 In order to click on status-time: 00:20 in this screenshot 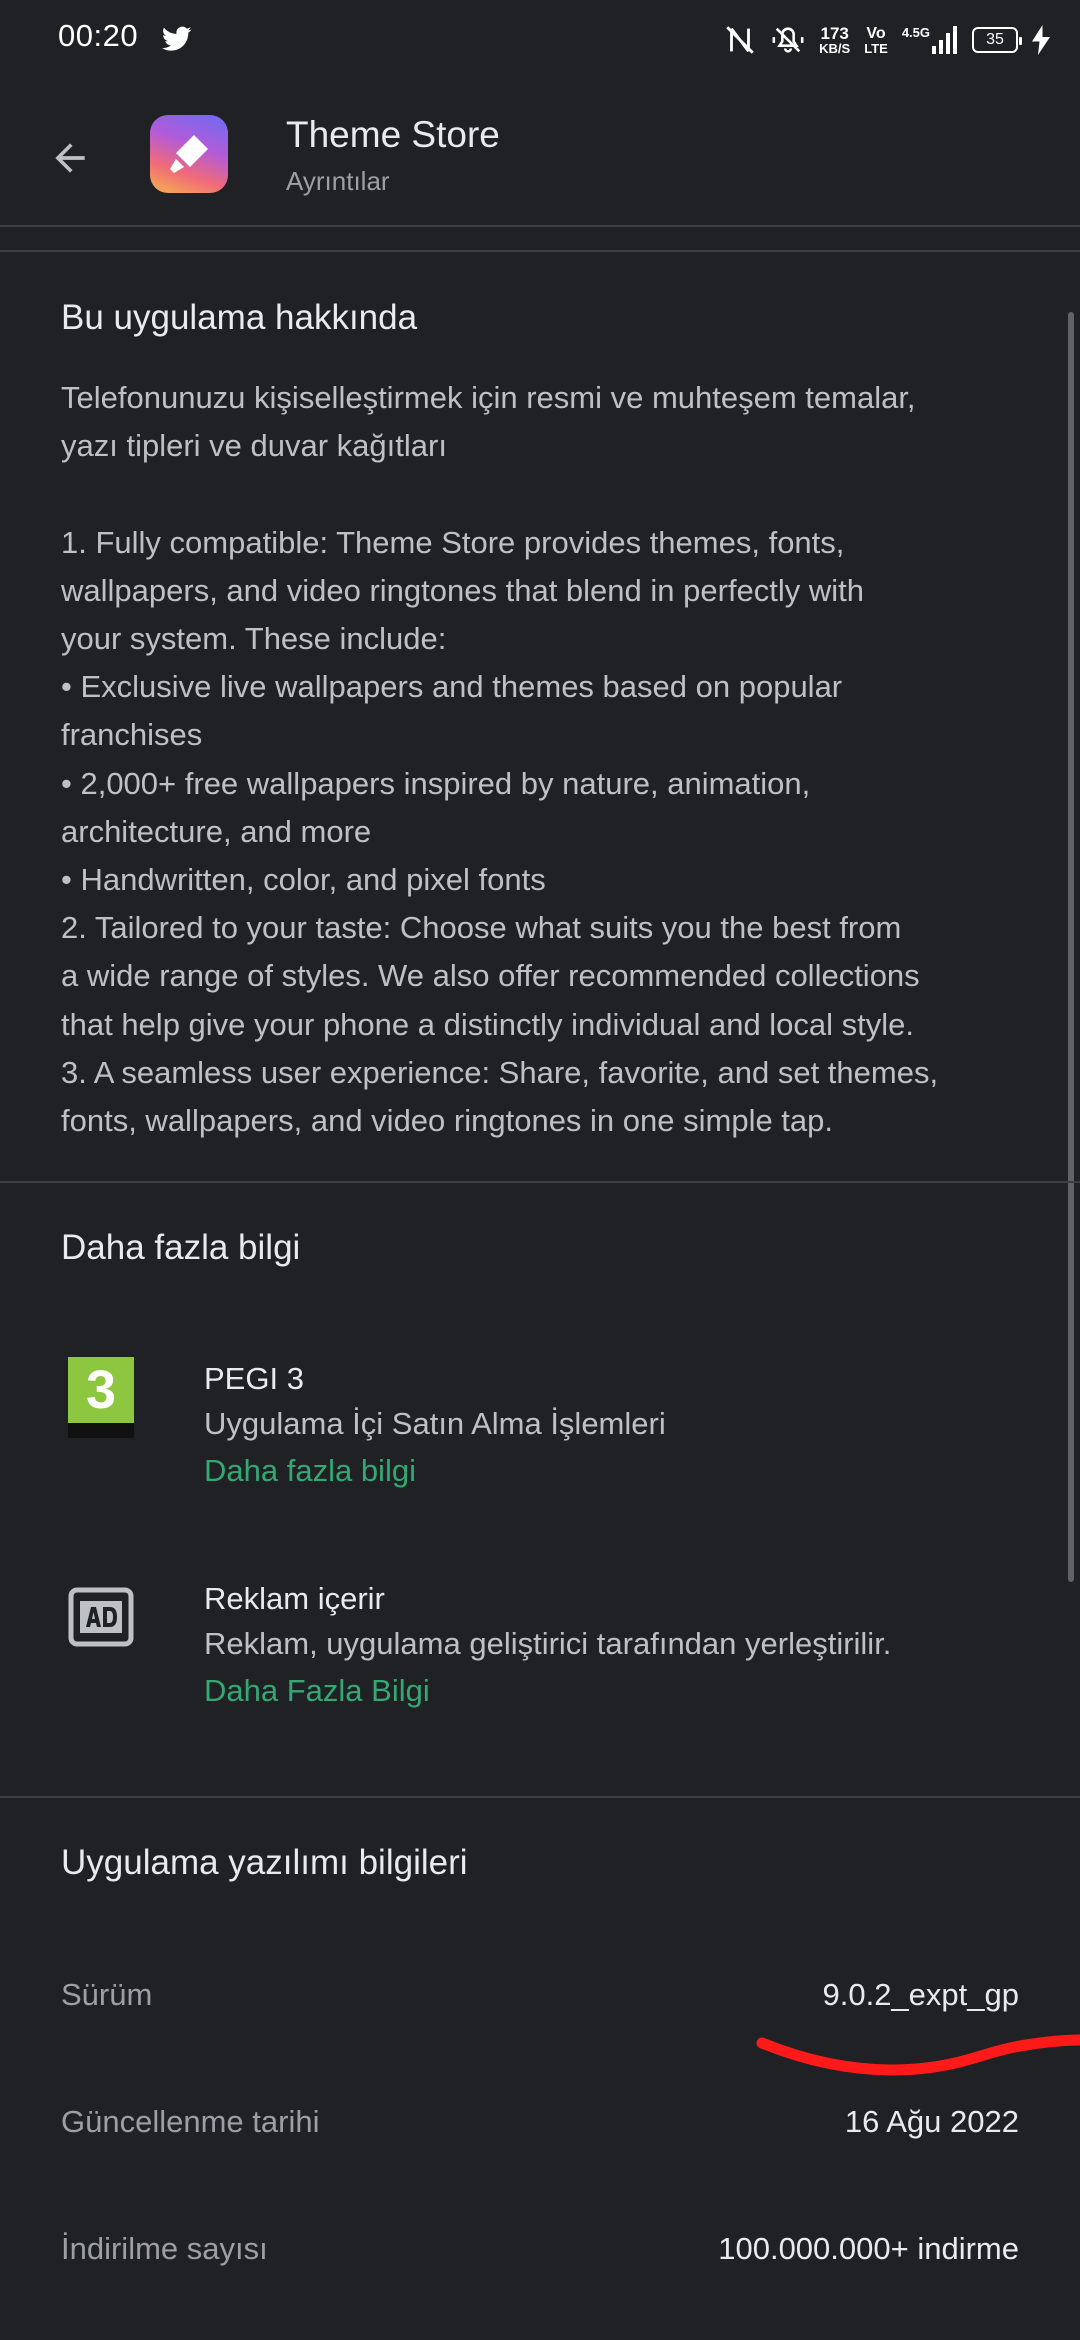, I will do `click(98, 35)`.